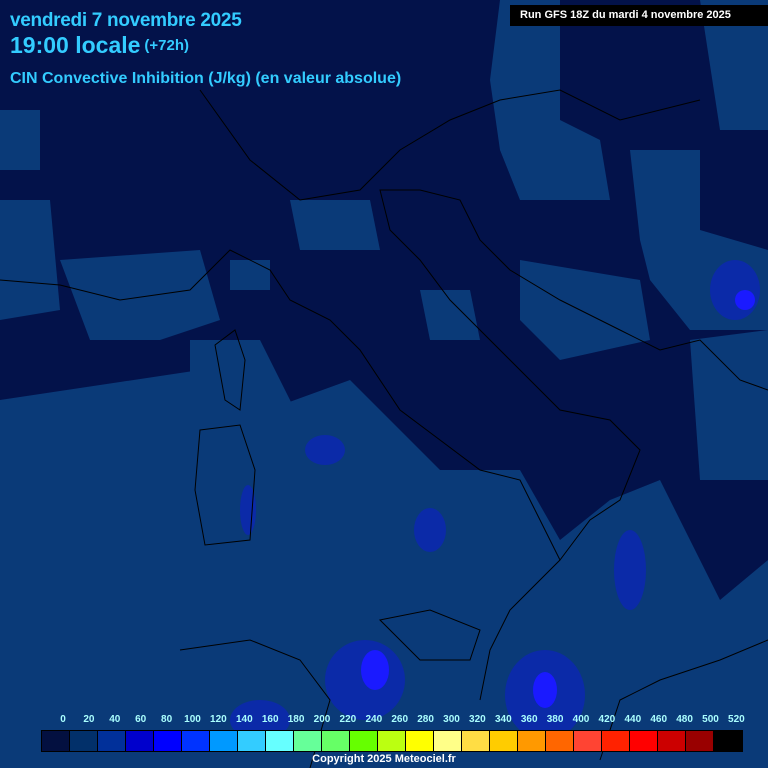 The height and width of the screenshot is (768, 768). What do you see at coordinates (400, 719) in the screenshot?
I see `legend-label: 260` at bounding box center [400, 719].